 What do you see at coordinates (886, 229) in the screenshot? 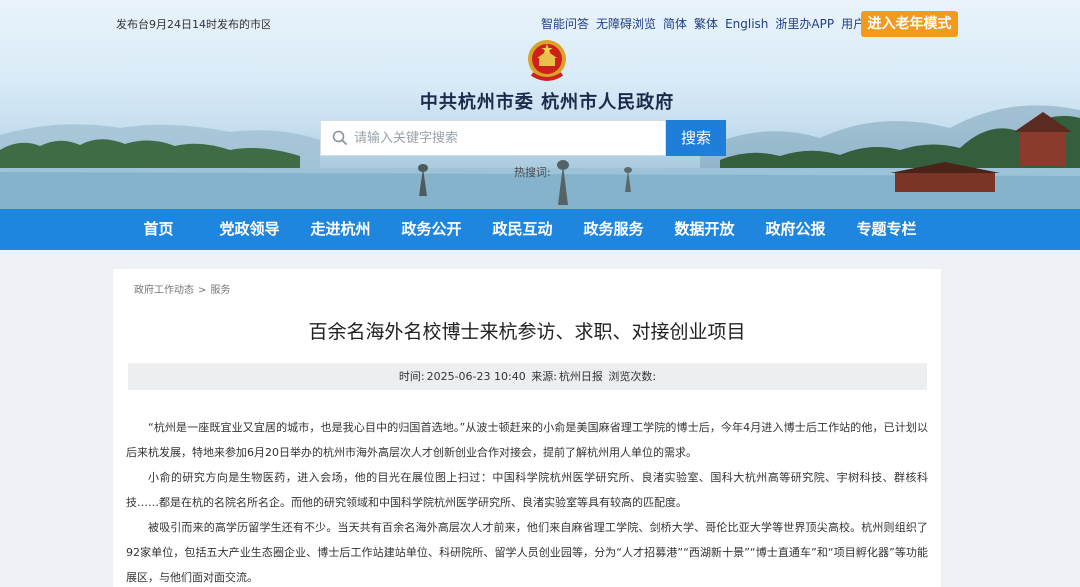
I see `nav-item-special-topics: 专题专栏` at bounding box center [886, 229].